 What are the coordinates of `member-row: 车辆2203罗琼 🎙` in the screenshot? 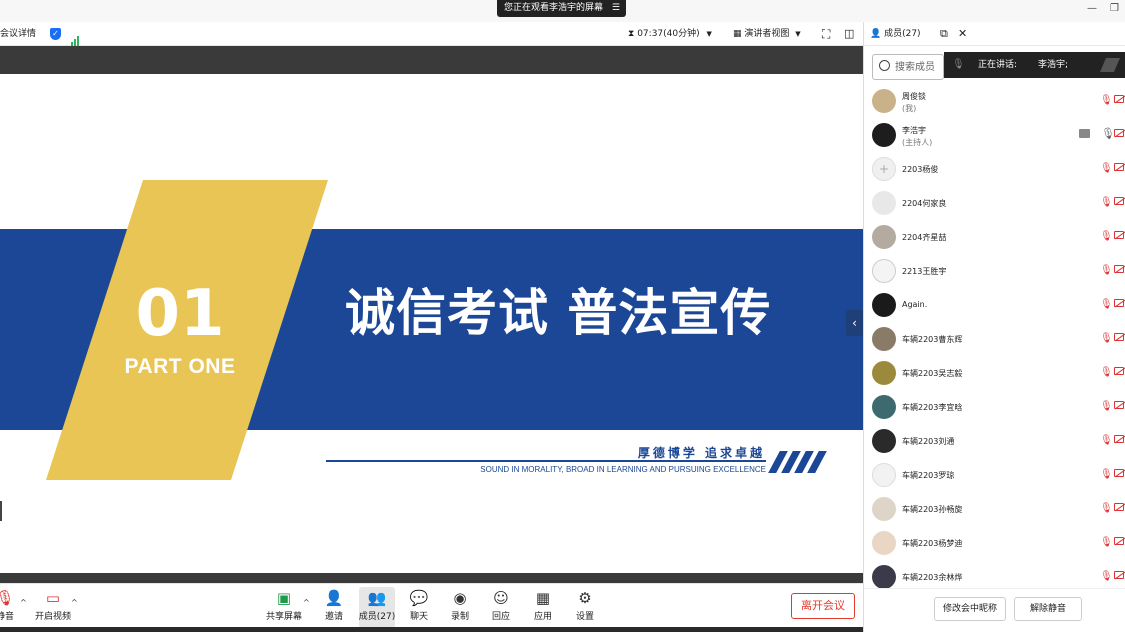 It's located at (994, 475).